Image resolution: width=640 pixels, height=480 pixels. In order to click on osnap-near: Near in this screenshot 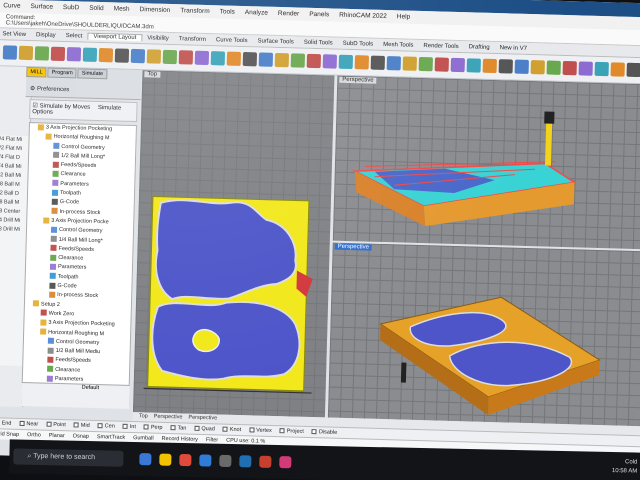, I will do `click(28, 423)`.